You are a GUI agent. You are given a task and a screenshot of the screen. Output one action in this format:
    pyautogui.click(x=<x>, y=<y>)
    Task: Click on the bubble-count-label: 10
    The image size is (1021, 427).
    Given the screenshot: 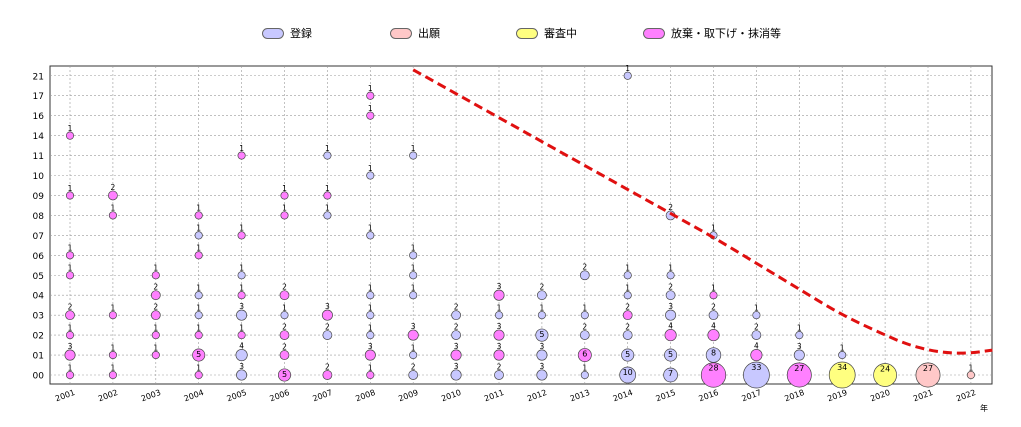 What is the action you would take?
    pyautogui.click(x=628, y=372)
    